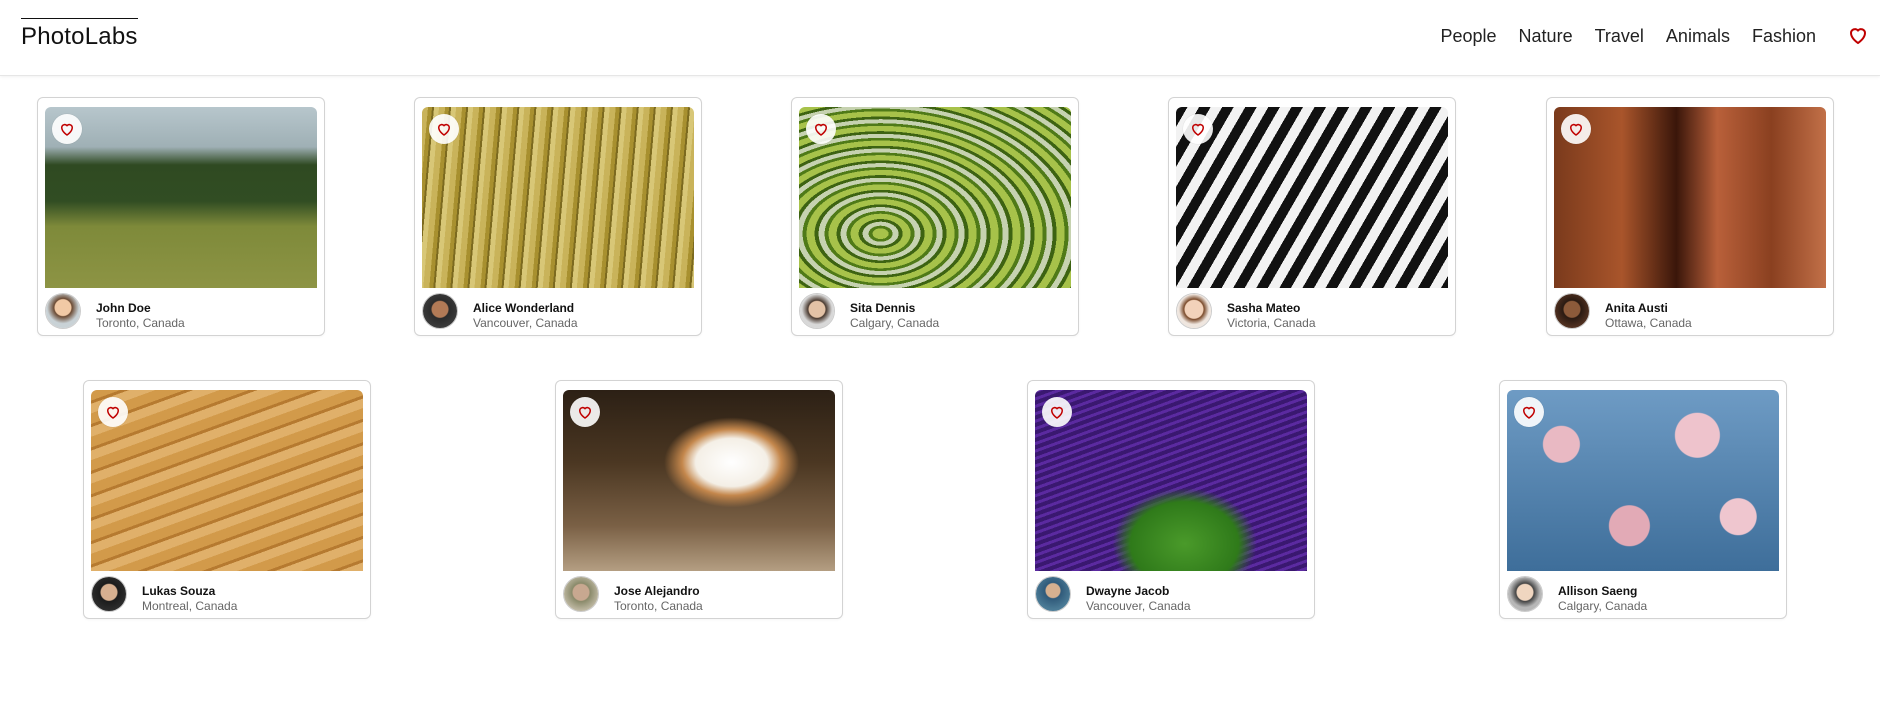  I want to click on photo-card: Anita Austi Ottawa, Canada, so click(1690, 216).